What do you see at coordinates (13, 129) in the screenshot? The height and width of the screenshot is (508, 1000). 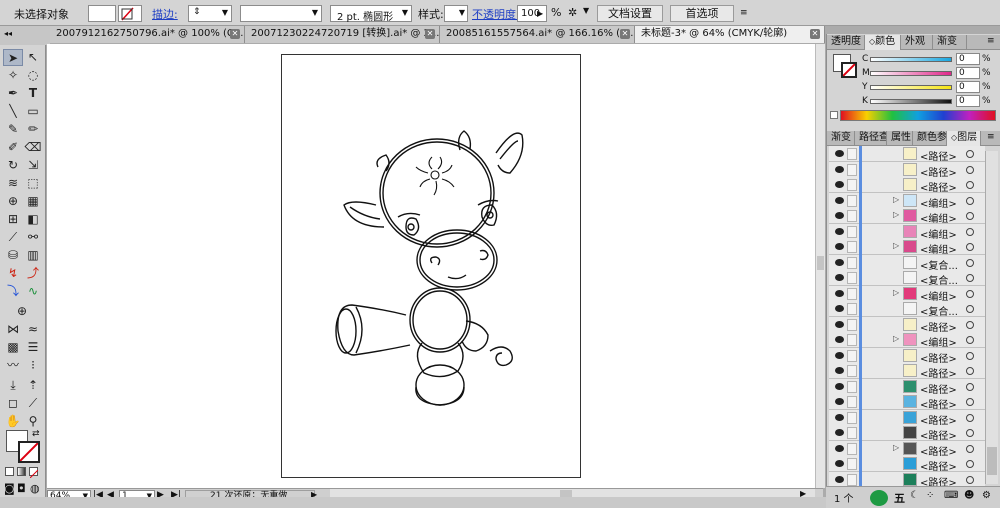 I see `paintbrush-tool-icon: ✎` at bounding box center [13, 129].